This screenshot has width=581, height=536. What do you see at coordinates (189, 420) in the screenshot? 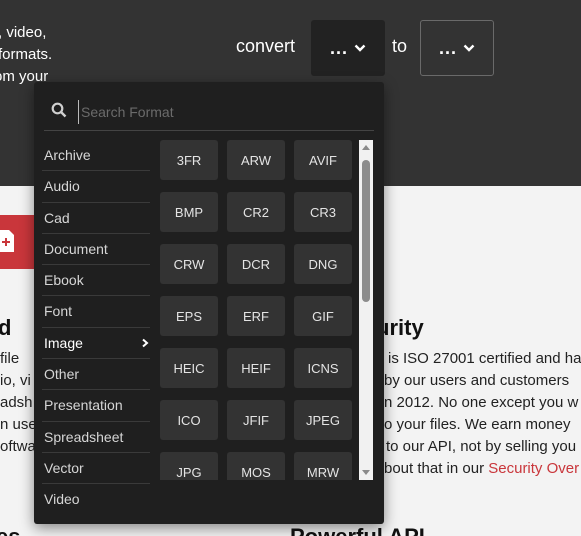
I see `format-option: ICO` at bounding box center [189, 420].